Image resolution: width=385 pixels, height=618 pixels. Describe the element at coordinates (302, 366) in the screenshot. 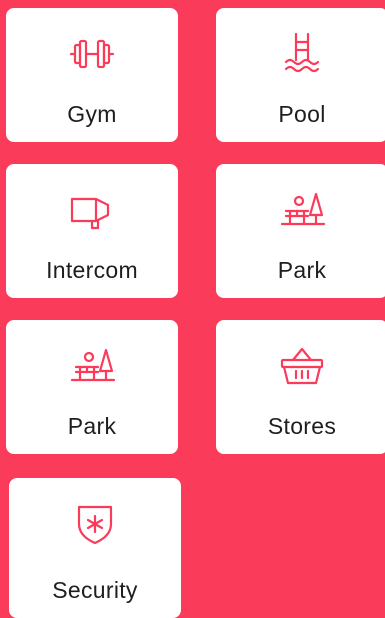

I see `shopping-basket-icon` at that location.